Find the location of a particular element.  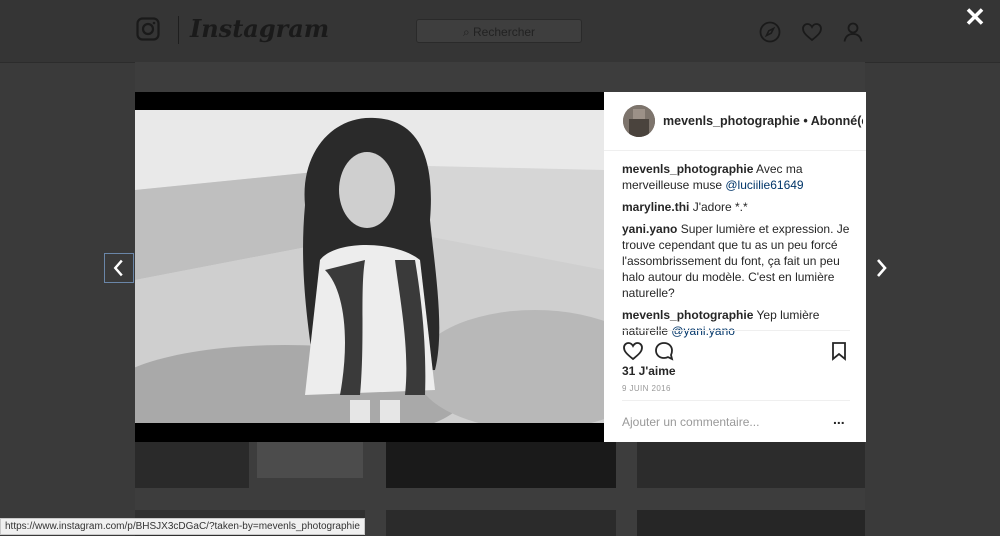

comment-username: maryline.thi is located at coordinates (655, 207).